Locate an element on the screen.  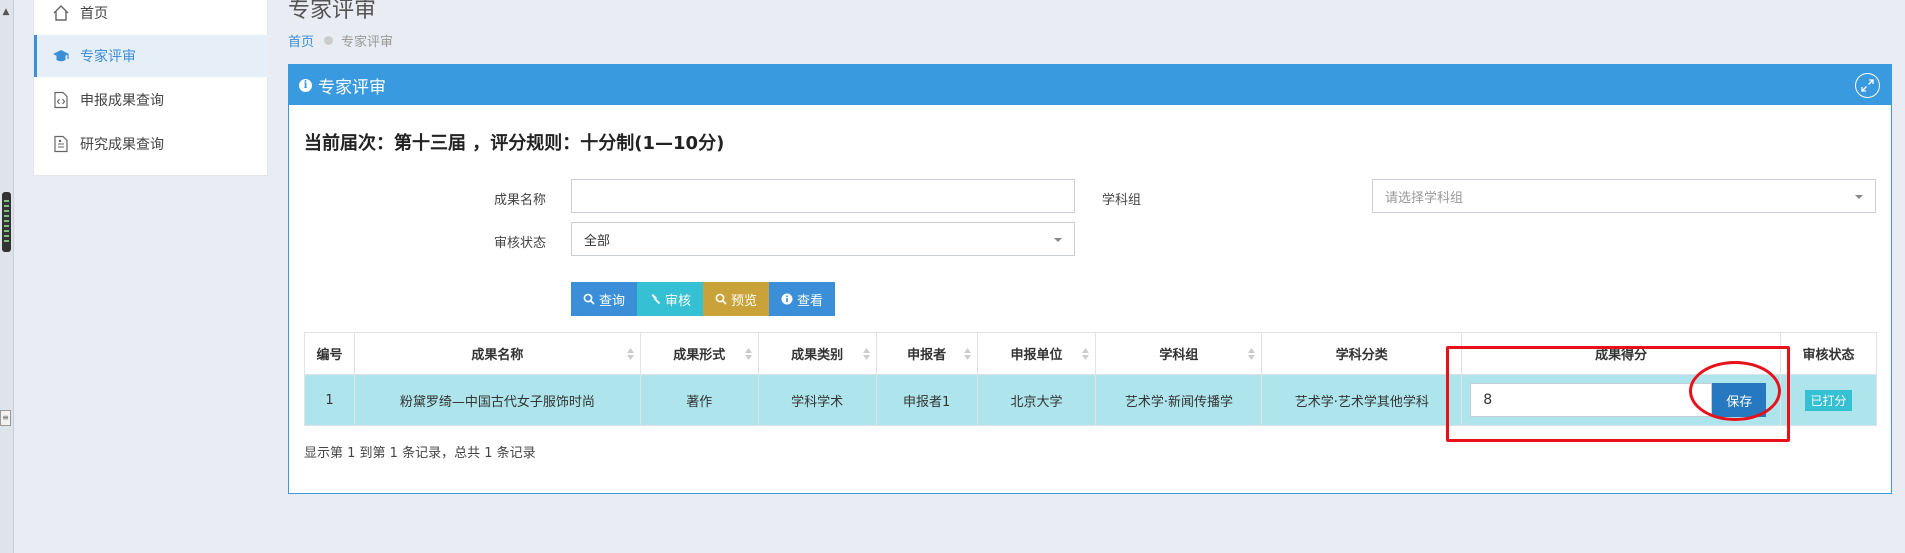
breadcrumb: 首页 专家评审 is located at coordinates (340, 40).